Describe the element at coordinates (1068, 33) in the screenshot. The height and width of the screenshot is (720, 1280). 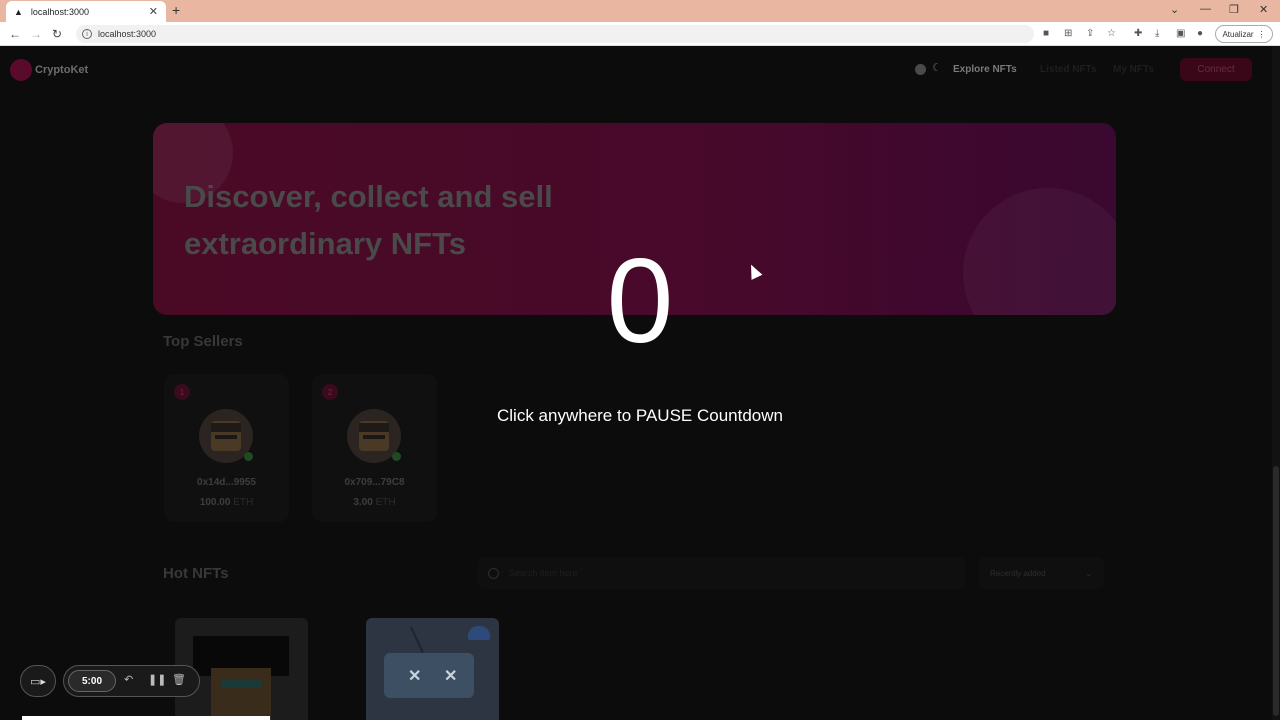
I see `translate-icon: ⊞` at that location.